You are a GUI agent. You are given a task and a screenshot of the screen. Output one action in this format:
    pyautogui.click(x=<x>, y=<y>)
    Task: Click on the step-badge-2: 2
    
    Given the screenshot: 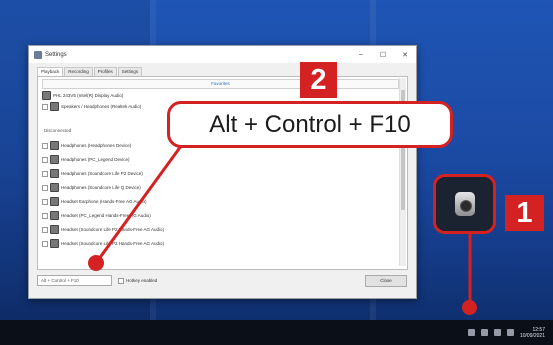 What is the action you would take?
    pyautogui.click(x=318, y=80)
    